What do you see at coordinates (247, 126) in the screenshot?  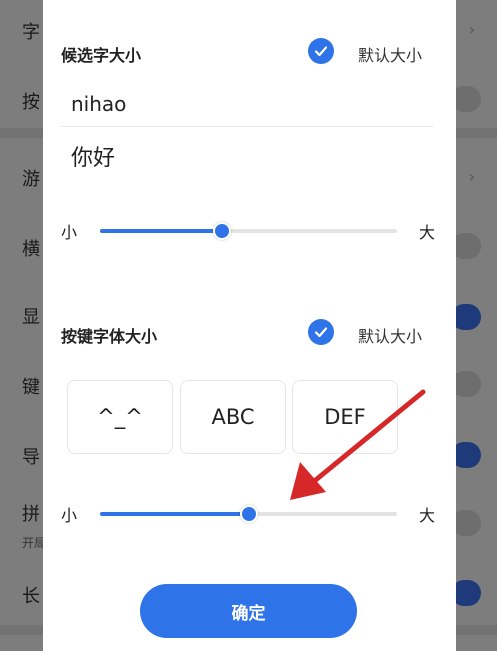 I see `preview-divider` at bounding box center [247, 126].